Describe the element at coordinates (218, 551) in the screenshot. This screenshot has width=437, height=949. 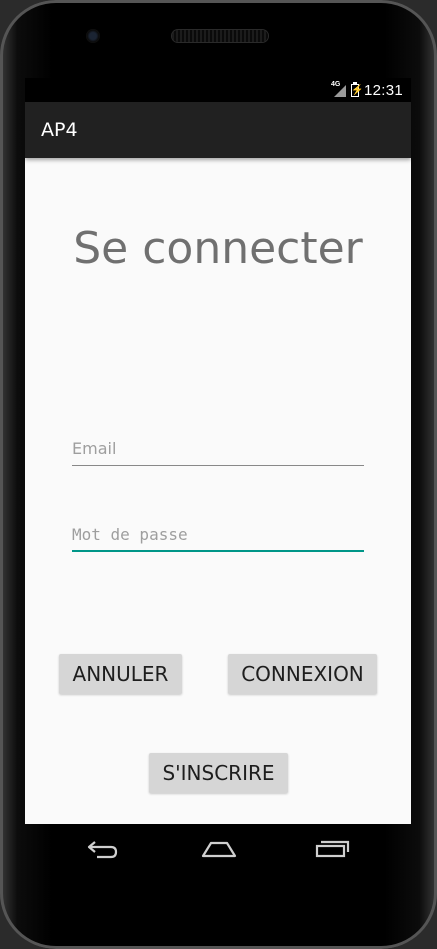
I see `password-underline` at that location.